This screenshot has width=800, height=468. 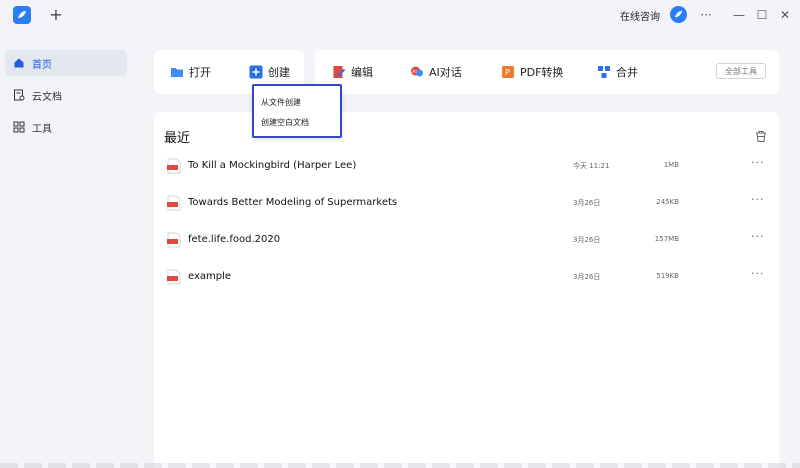 I want to click on pdf-convert-icon: P, so click(x=508, y=72).